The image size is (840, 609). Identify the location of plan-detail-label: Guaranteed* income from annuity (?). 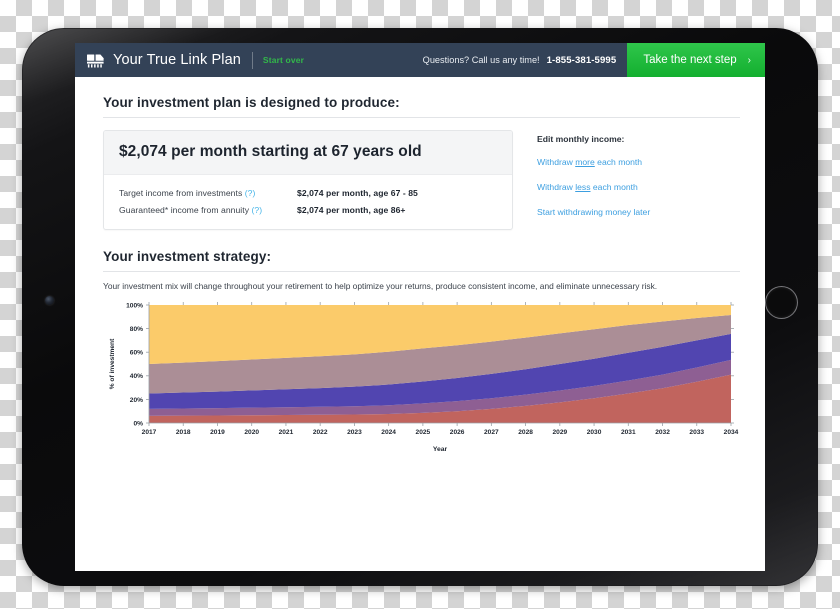
(208, 210).